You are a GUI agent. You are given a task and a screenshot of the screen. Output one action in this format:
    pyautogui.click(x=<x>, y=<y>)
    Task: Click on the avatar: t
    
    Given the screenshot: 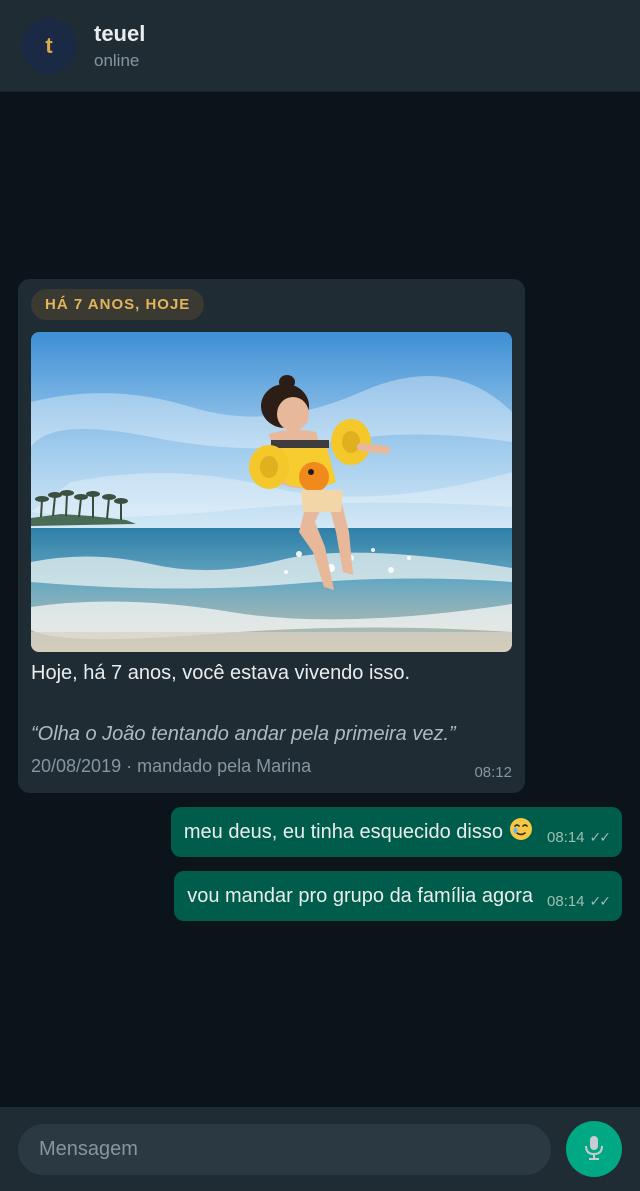 What is the action you would take?
    pyautogui.click(x=49, y=46)
    